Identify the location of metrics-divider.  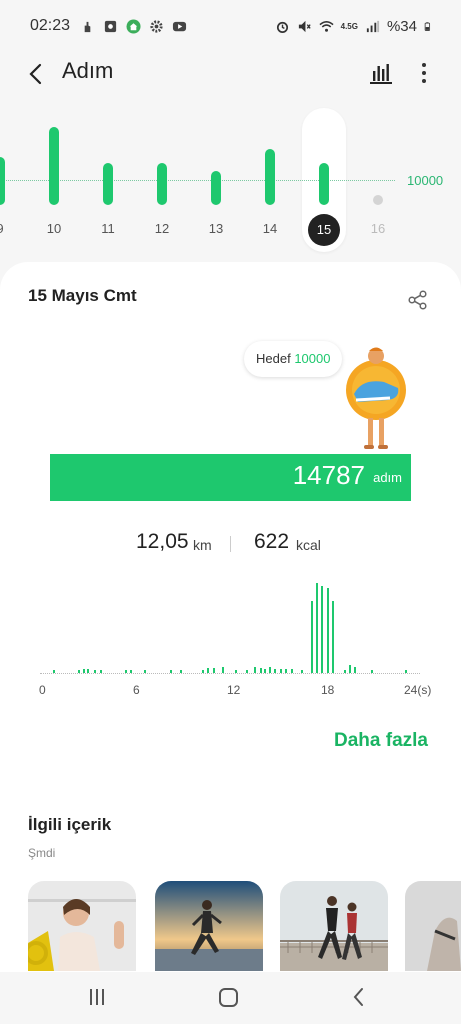
(230, 544).